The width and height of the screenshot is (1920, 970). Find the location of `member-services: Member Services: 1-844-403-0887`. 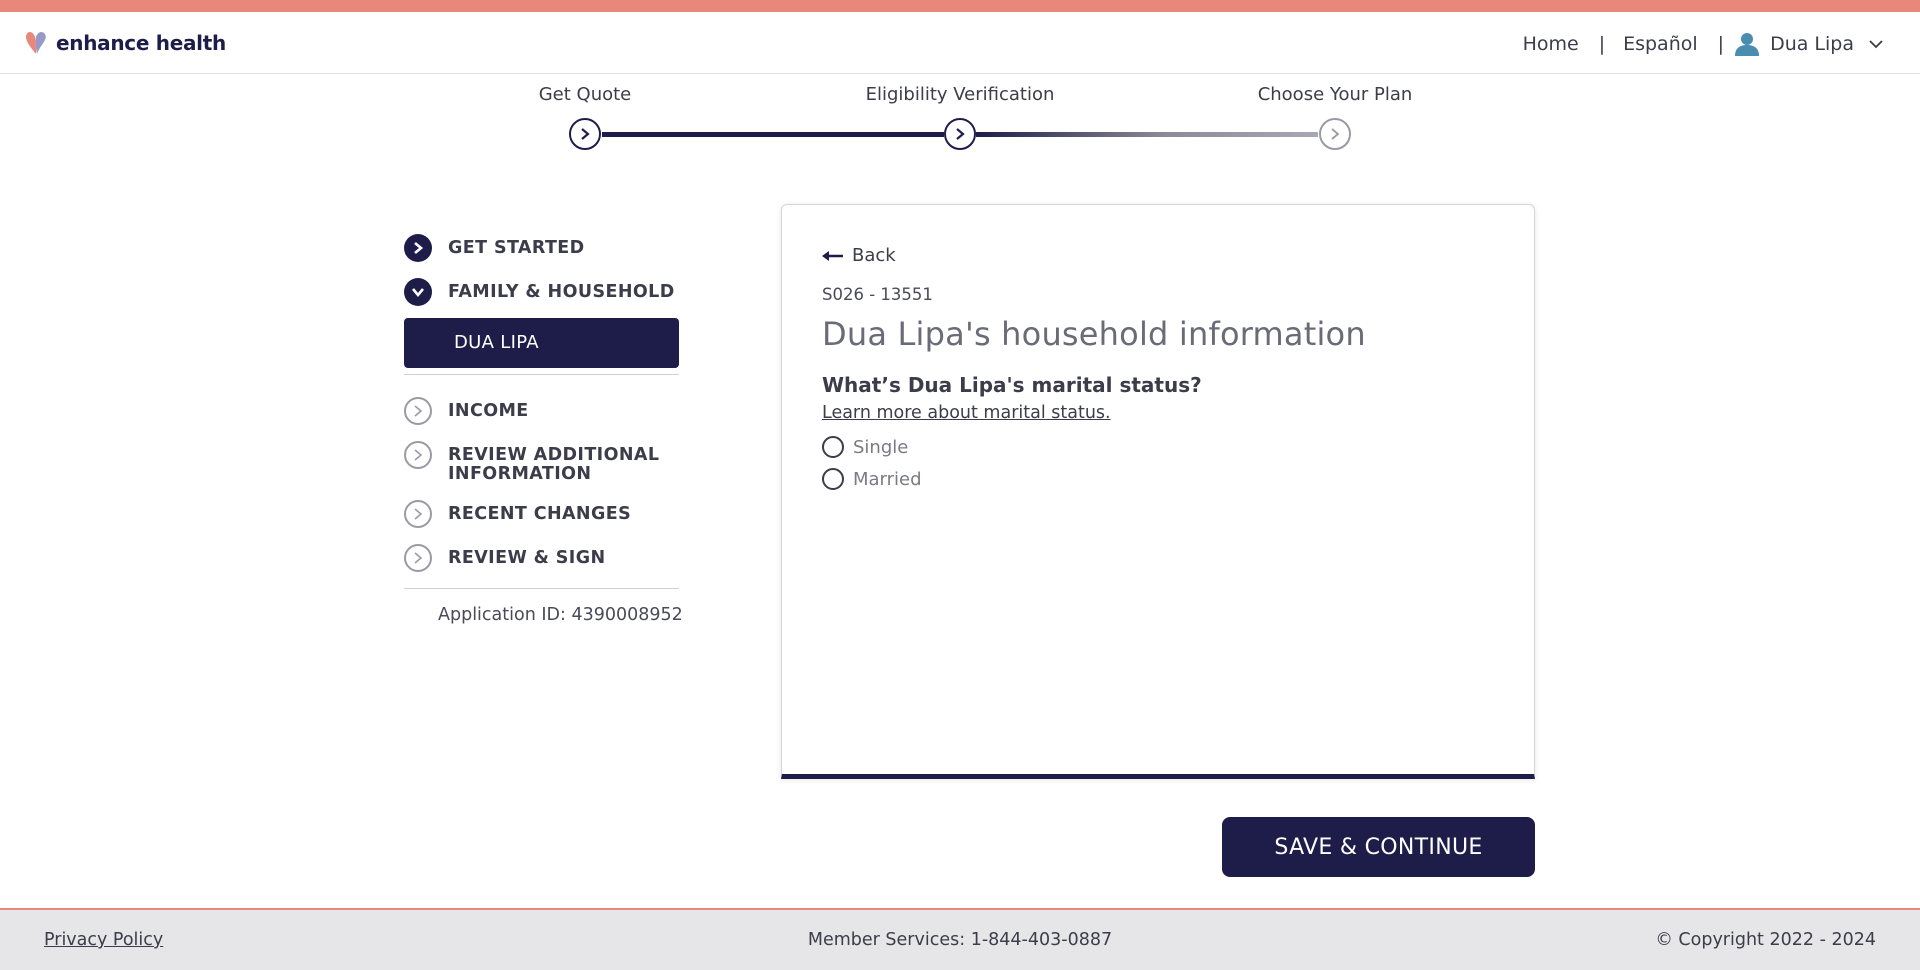

member-services: Member Services: 1-844-403-0887 is located at coordinates (960, 940).